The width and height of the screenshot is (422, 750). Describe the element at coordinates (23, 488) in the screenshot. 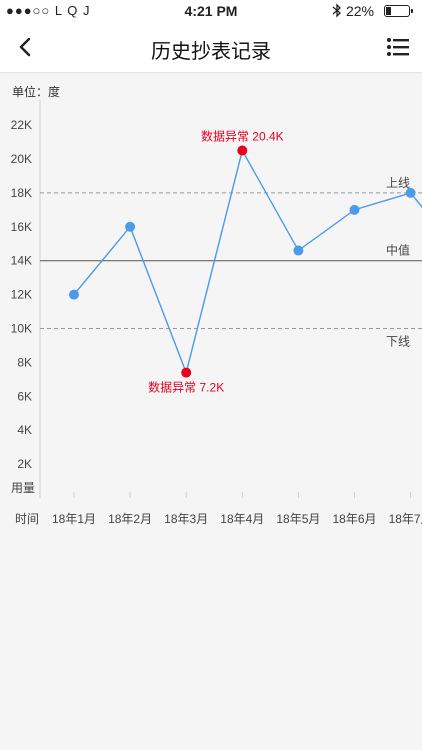

I see `y-axis-label: 用量` at that location.